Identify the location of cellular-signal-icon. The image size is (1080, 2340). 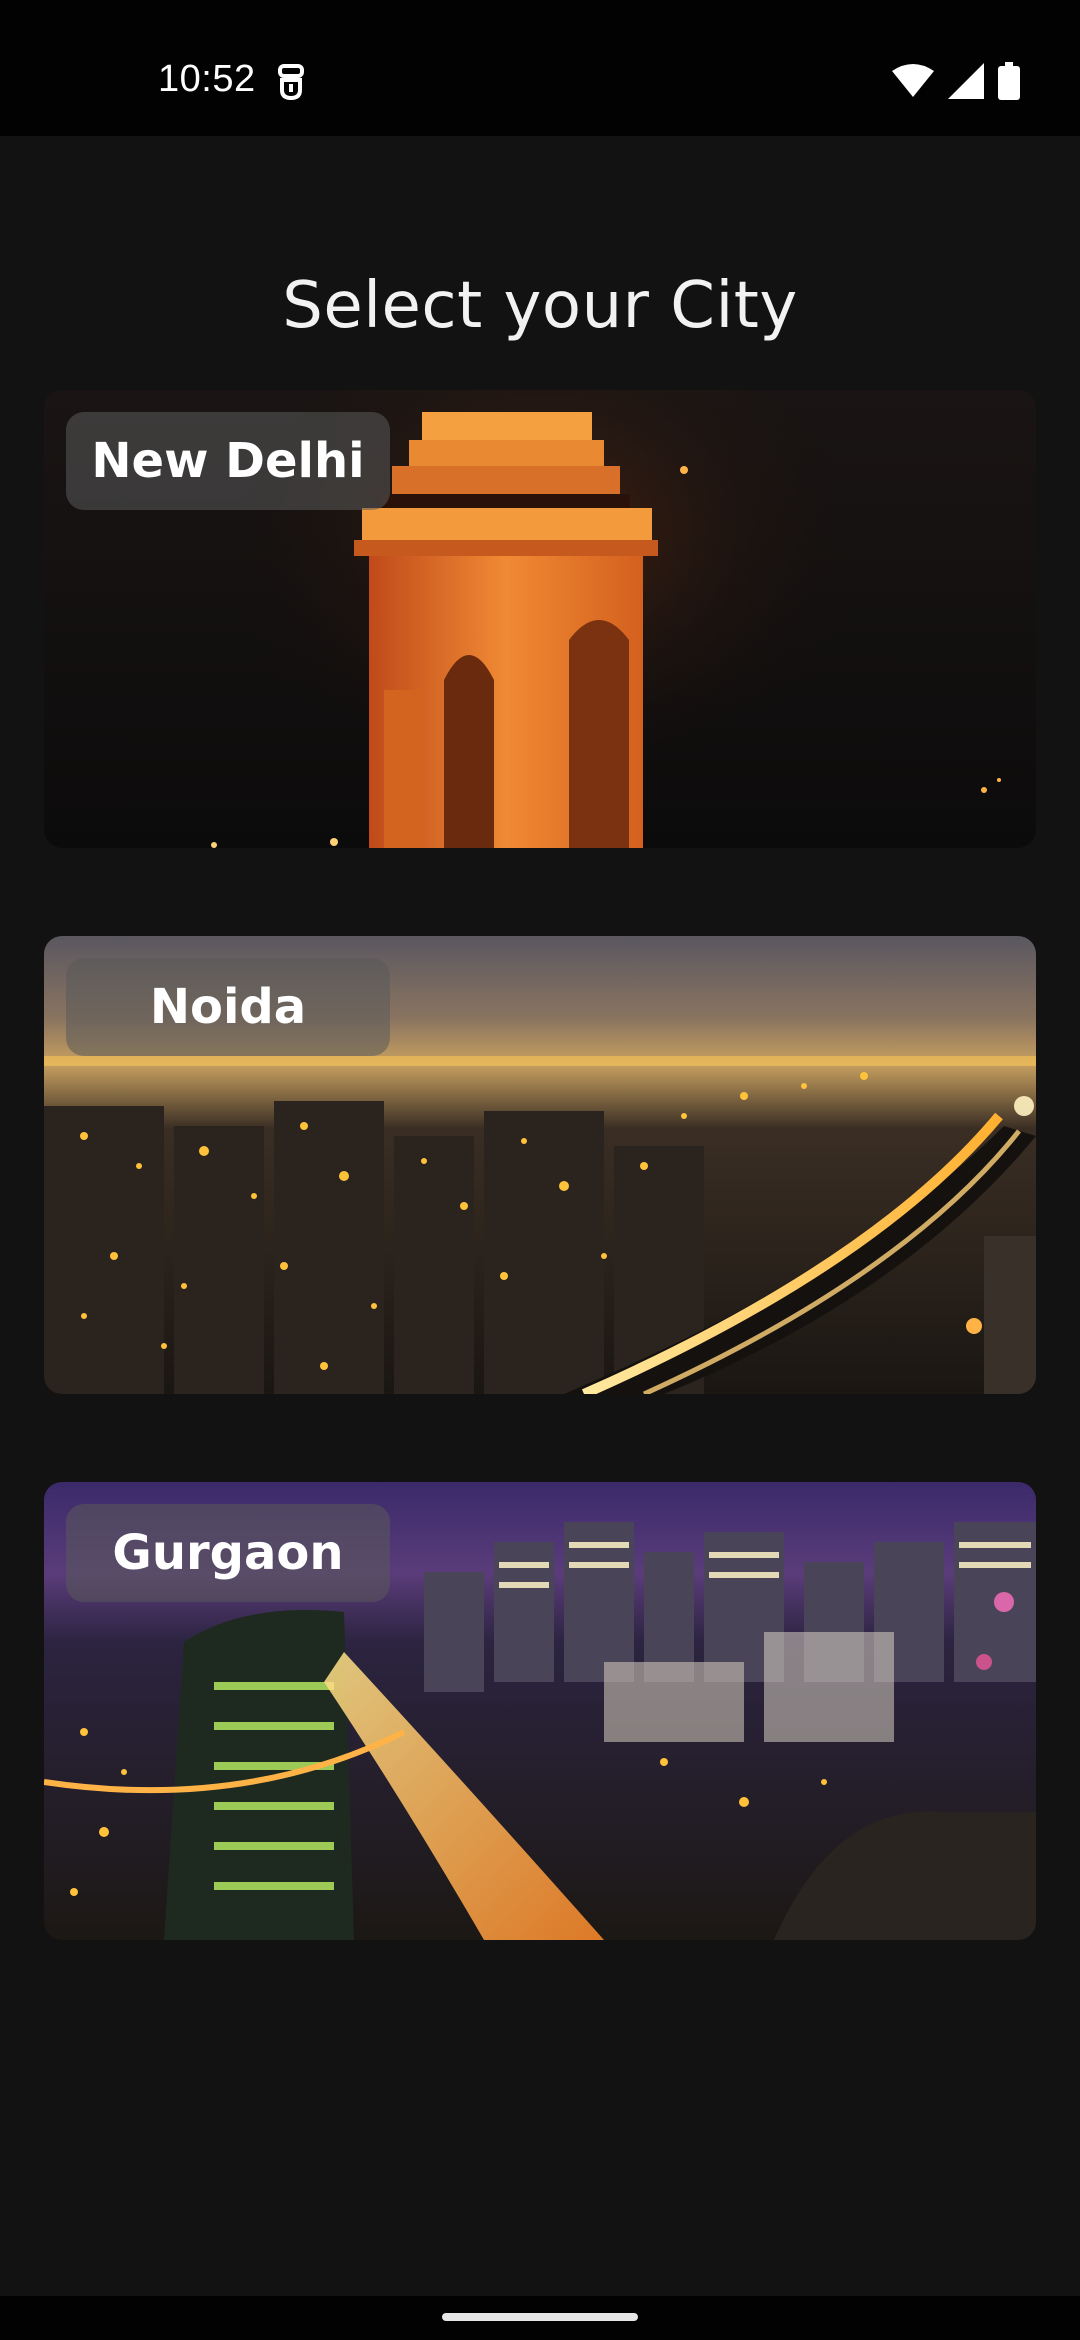
(966, 83).